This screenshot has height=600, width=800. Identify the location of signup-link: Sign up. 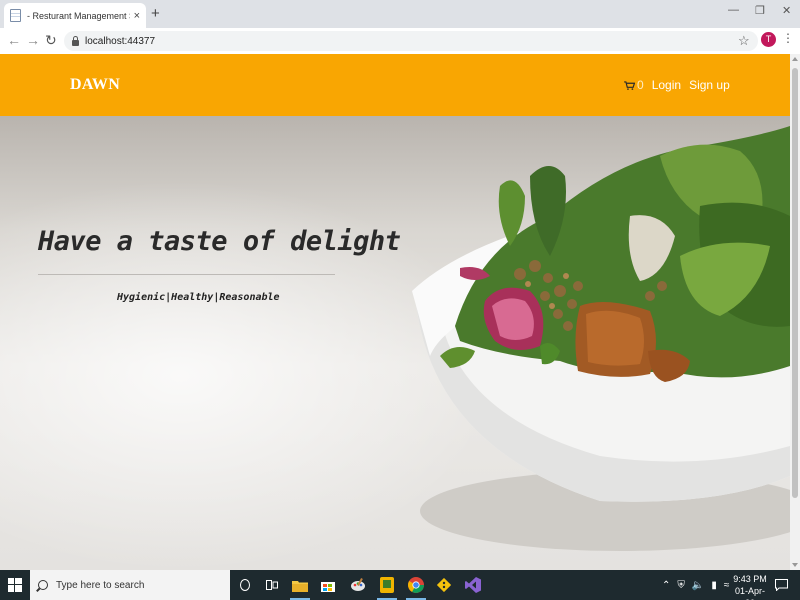
(709, 85).